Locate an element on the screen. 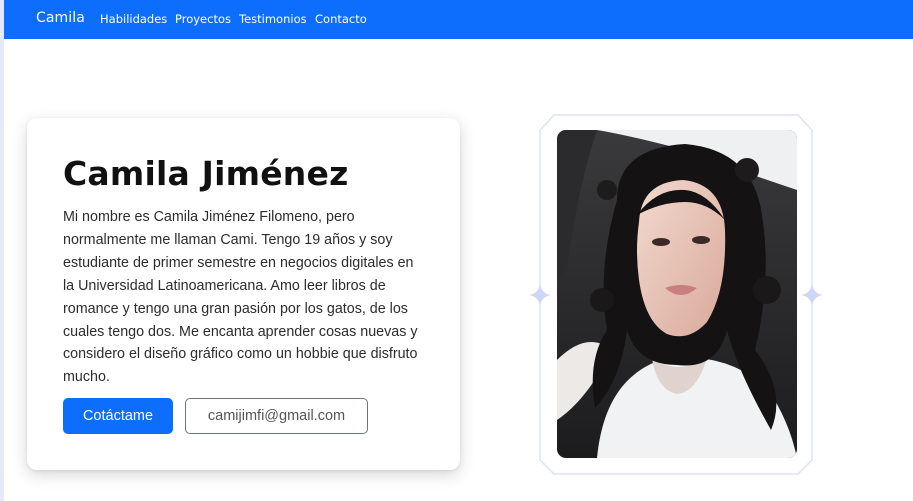 This screenshot has width=913, height=501. page-edge is located at coordinates (2, 250).